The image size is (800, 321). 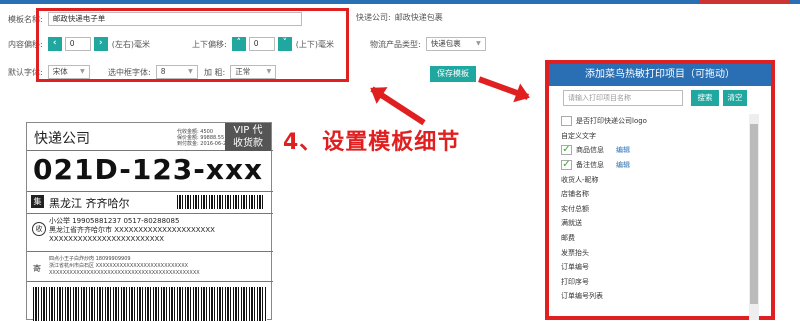 I want to click on product-type-select: 快递包裹 ▼, so click(x=455, y=44).